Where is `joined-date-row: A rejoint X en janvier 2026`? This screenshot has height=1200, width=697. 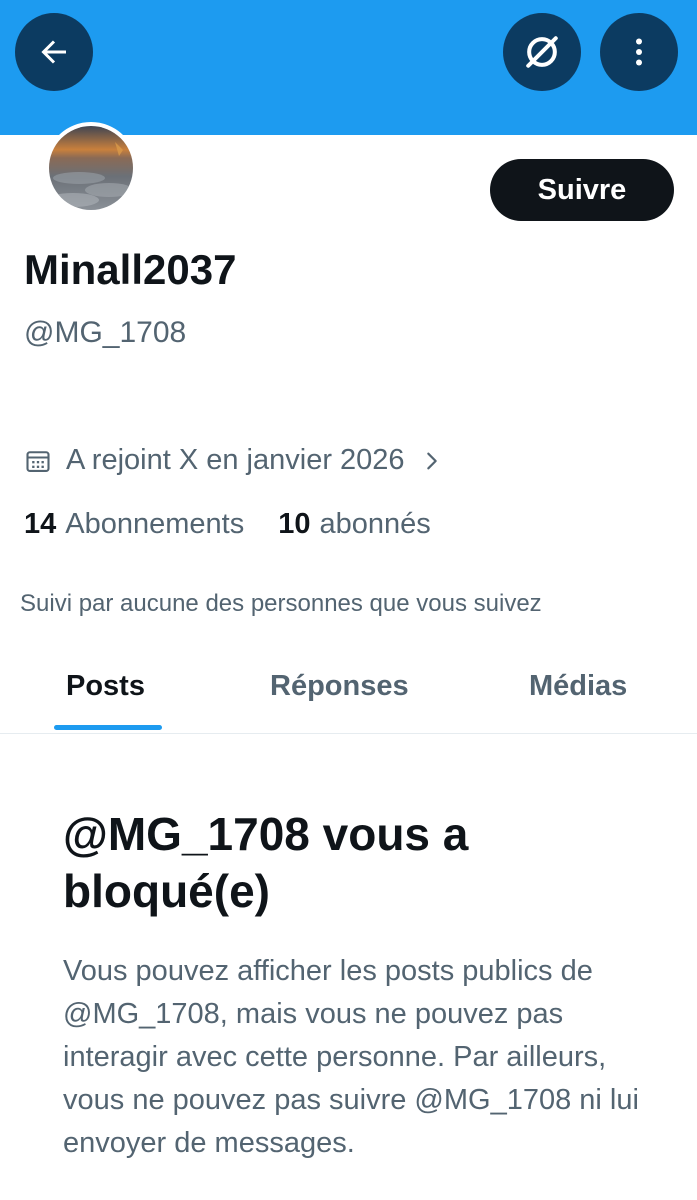 joined-date-row: A rejoint X en janvier 2026 is located at coordinates (233, 460).